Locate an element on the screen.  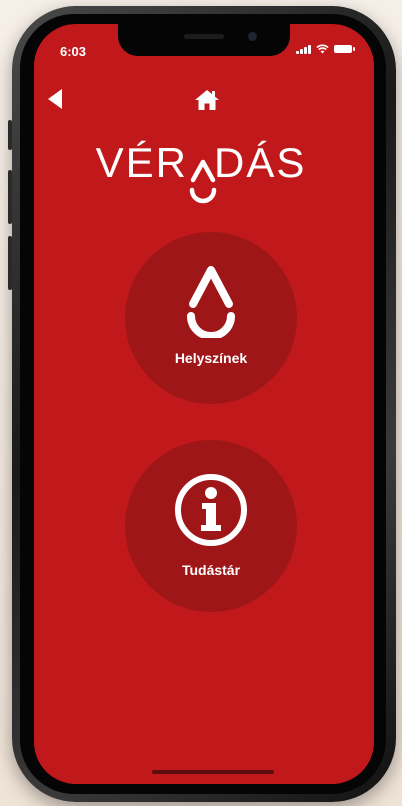
logo-text-right: DÁS is located at coordinates (260, 162).